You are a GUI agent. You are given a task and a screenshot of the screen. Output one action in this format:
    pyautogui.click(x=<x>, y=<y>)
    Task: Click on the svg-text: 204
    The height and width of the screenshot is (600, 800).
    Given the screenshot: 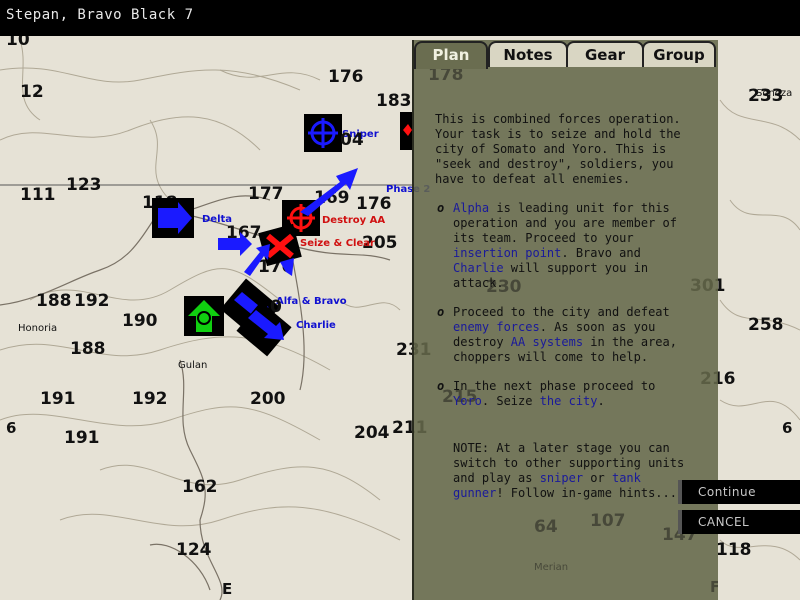 What is the action you would take?
    pyautogui.click(x=372, y=433)
    